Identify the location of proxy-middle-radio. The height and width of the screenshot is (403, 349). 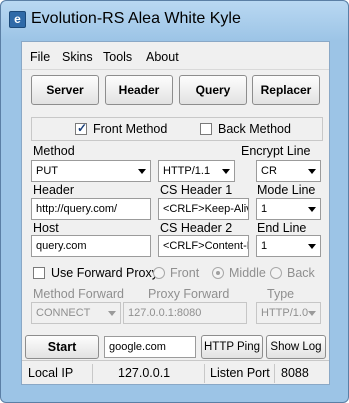
(218, 273).